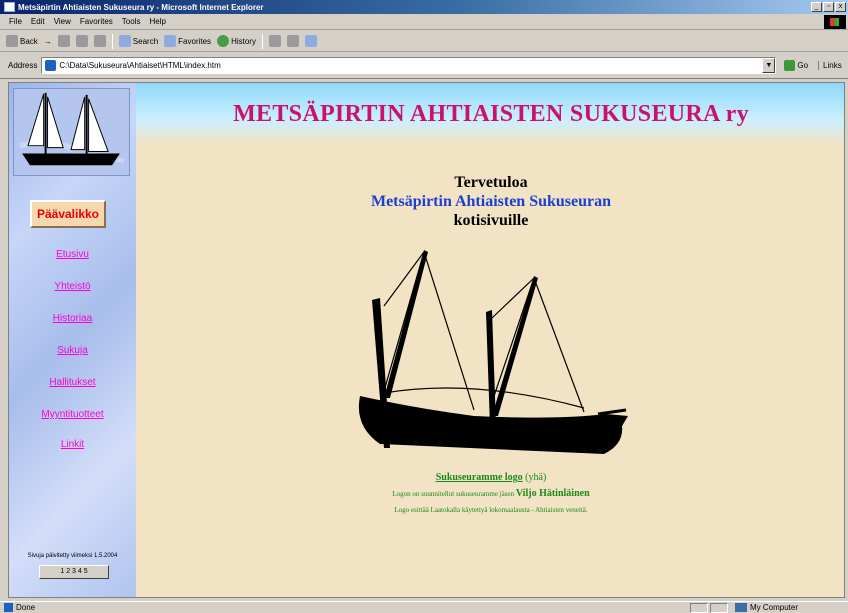  What do you see at coordinates (8, 607) in the screenshot?
I see `page-done-icon` at bounding box center [8, 607].